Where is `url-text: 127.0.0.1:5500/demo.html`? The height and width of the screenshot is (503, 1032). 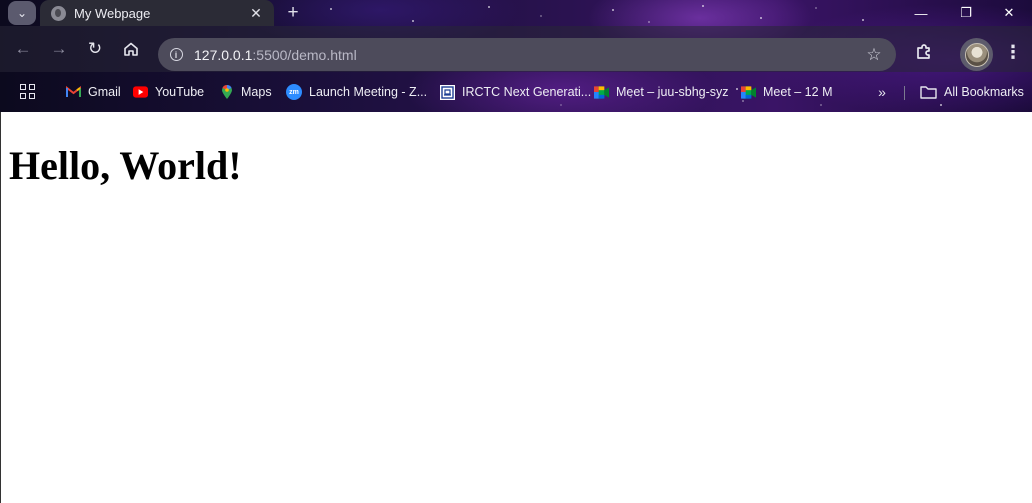 url-text: 127.0.0.1:5500/demo.html is located at coordinates (527, 55).